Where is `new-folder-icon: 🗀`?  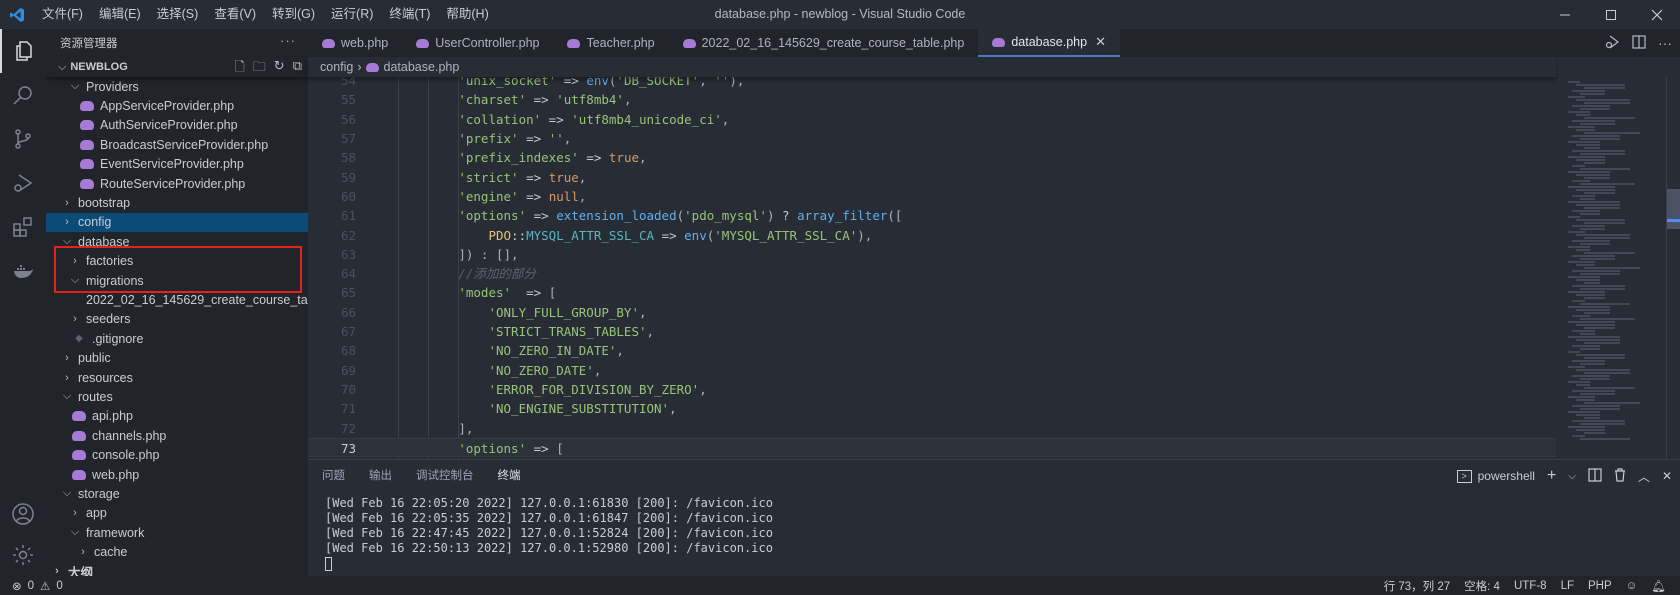
new-folder-icon: 🗀 is located at coordinates (259, 69).